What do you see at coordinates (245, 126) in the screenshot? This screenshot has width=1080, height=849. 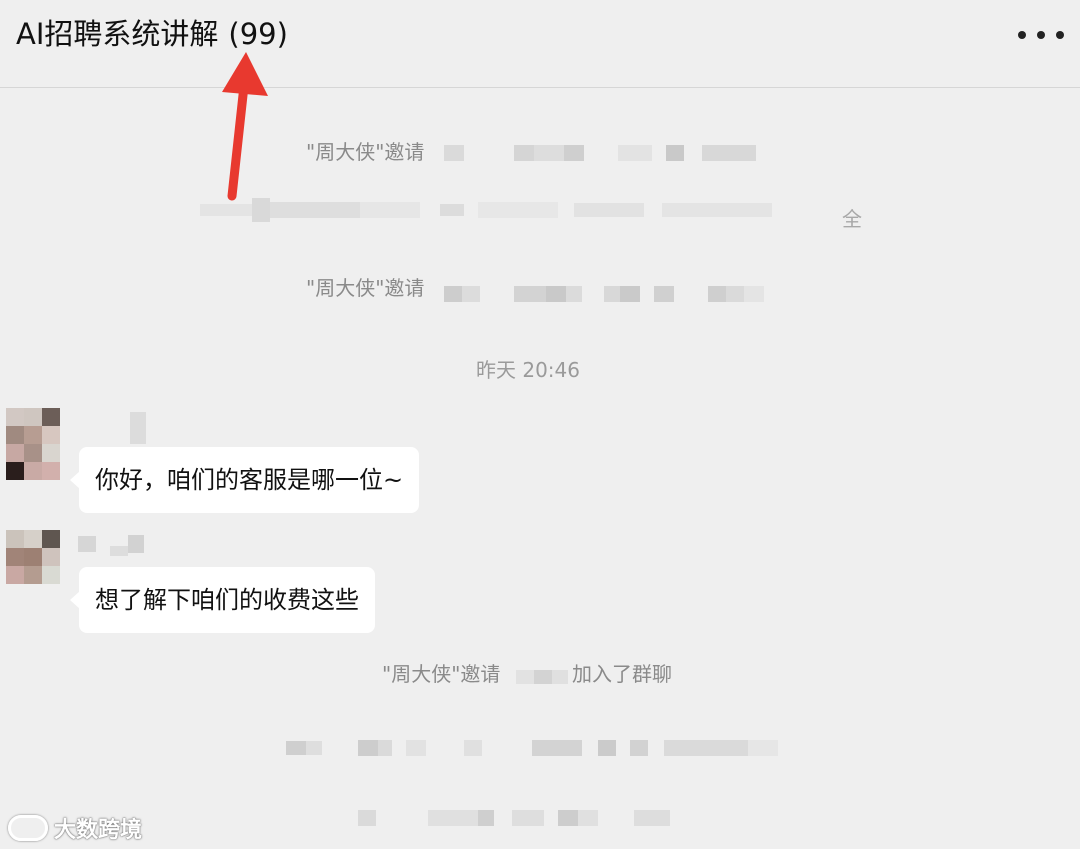 I see `annotation-arrow-icon` at bounding box center [245, 126].